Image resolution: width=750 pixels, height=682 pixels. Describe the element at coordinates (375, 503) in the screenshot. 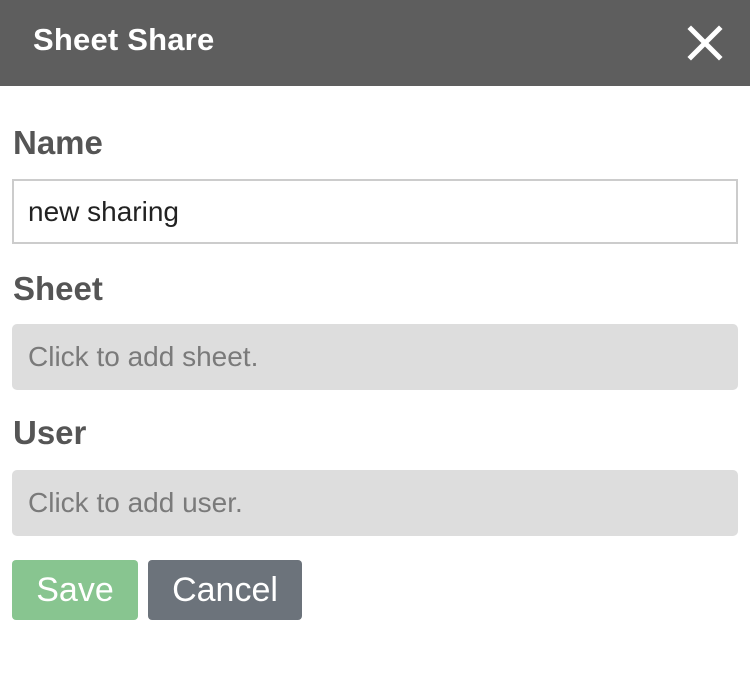

I see `user-picker: Click to add user.` at that location.